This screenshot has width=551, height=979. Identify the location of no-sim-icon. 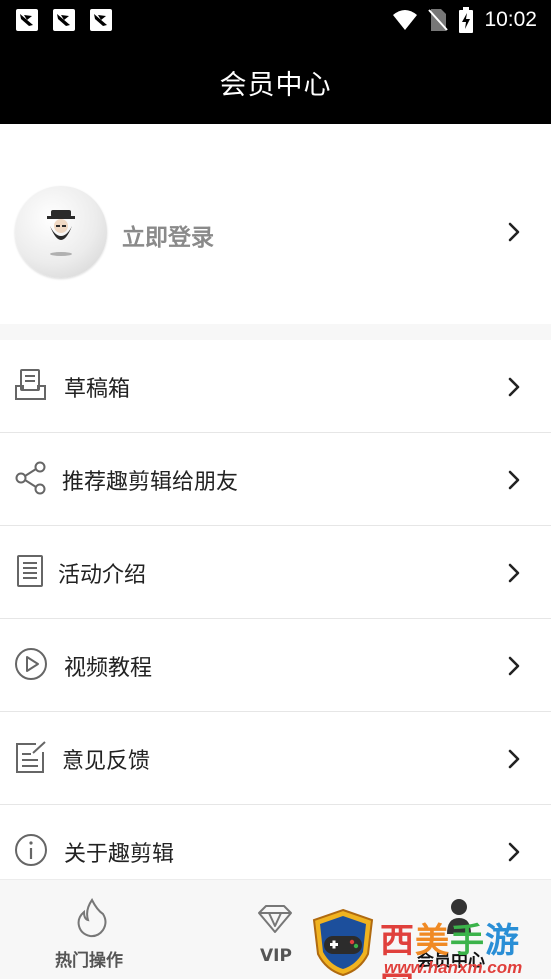
(438, 20).